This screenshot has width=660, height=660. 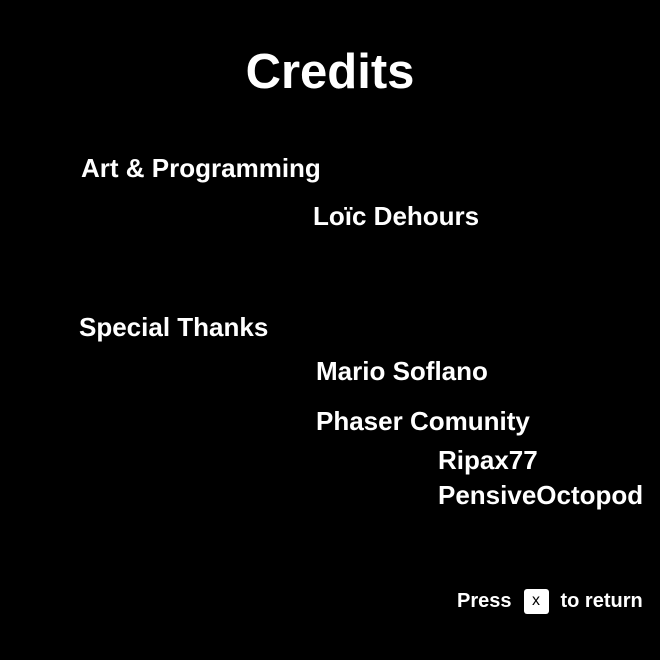 What do you see at coordinates (550, 601) in the screenshot?
I see `return-hint: Press x to return` at bounding box center [550, 601].